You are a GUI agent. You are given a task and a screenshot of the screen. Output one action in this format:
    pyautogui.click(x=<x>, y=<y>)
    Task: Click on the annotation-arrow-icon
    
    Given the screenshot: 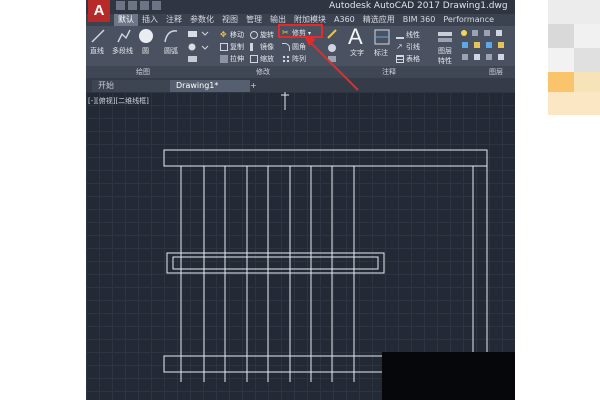 What is the action you would take?
    pyautogui.click(x=331, y=63)
    